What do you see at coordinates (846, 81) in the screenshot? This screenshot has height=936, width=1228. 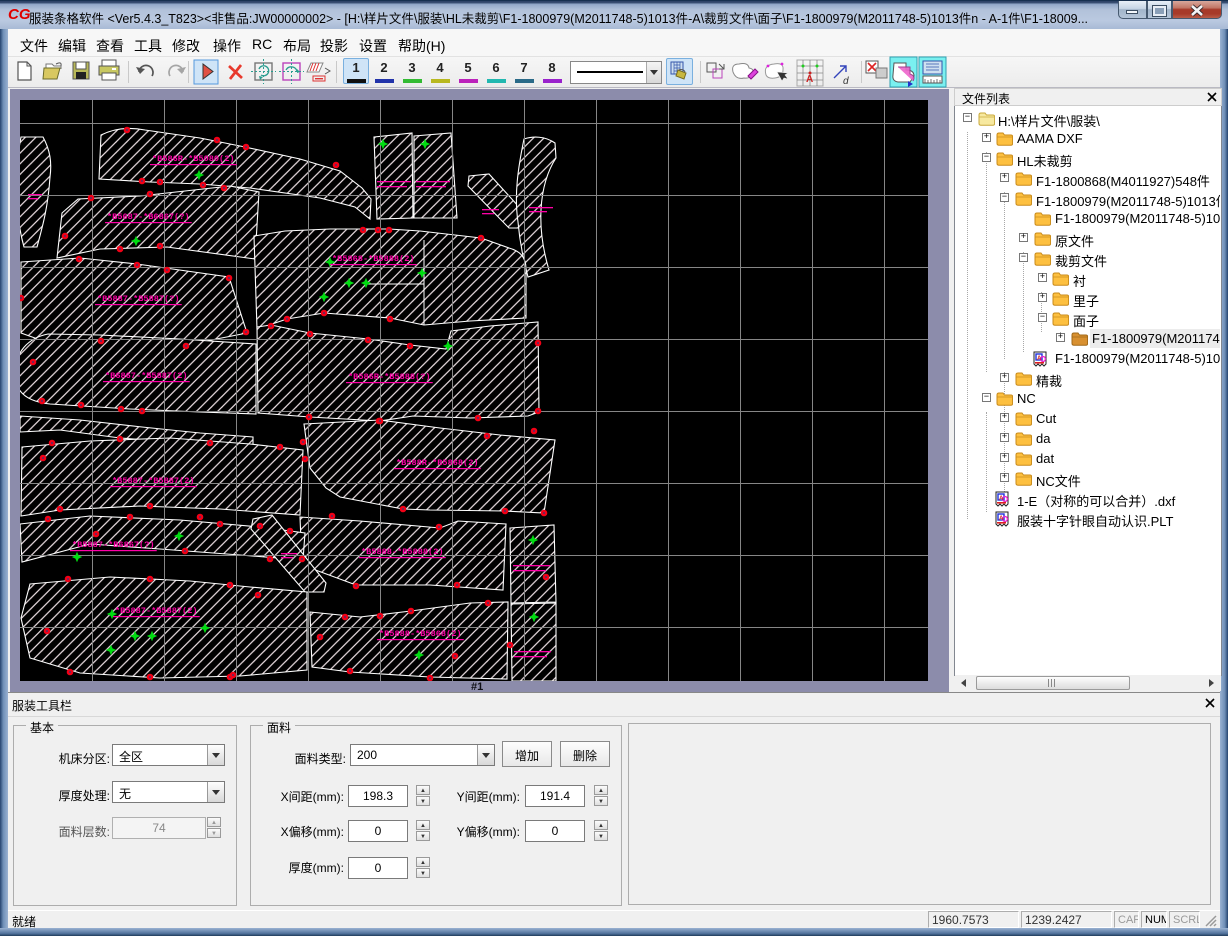 I see `svg-text: d` at bounding box center [846, 81].